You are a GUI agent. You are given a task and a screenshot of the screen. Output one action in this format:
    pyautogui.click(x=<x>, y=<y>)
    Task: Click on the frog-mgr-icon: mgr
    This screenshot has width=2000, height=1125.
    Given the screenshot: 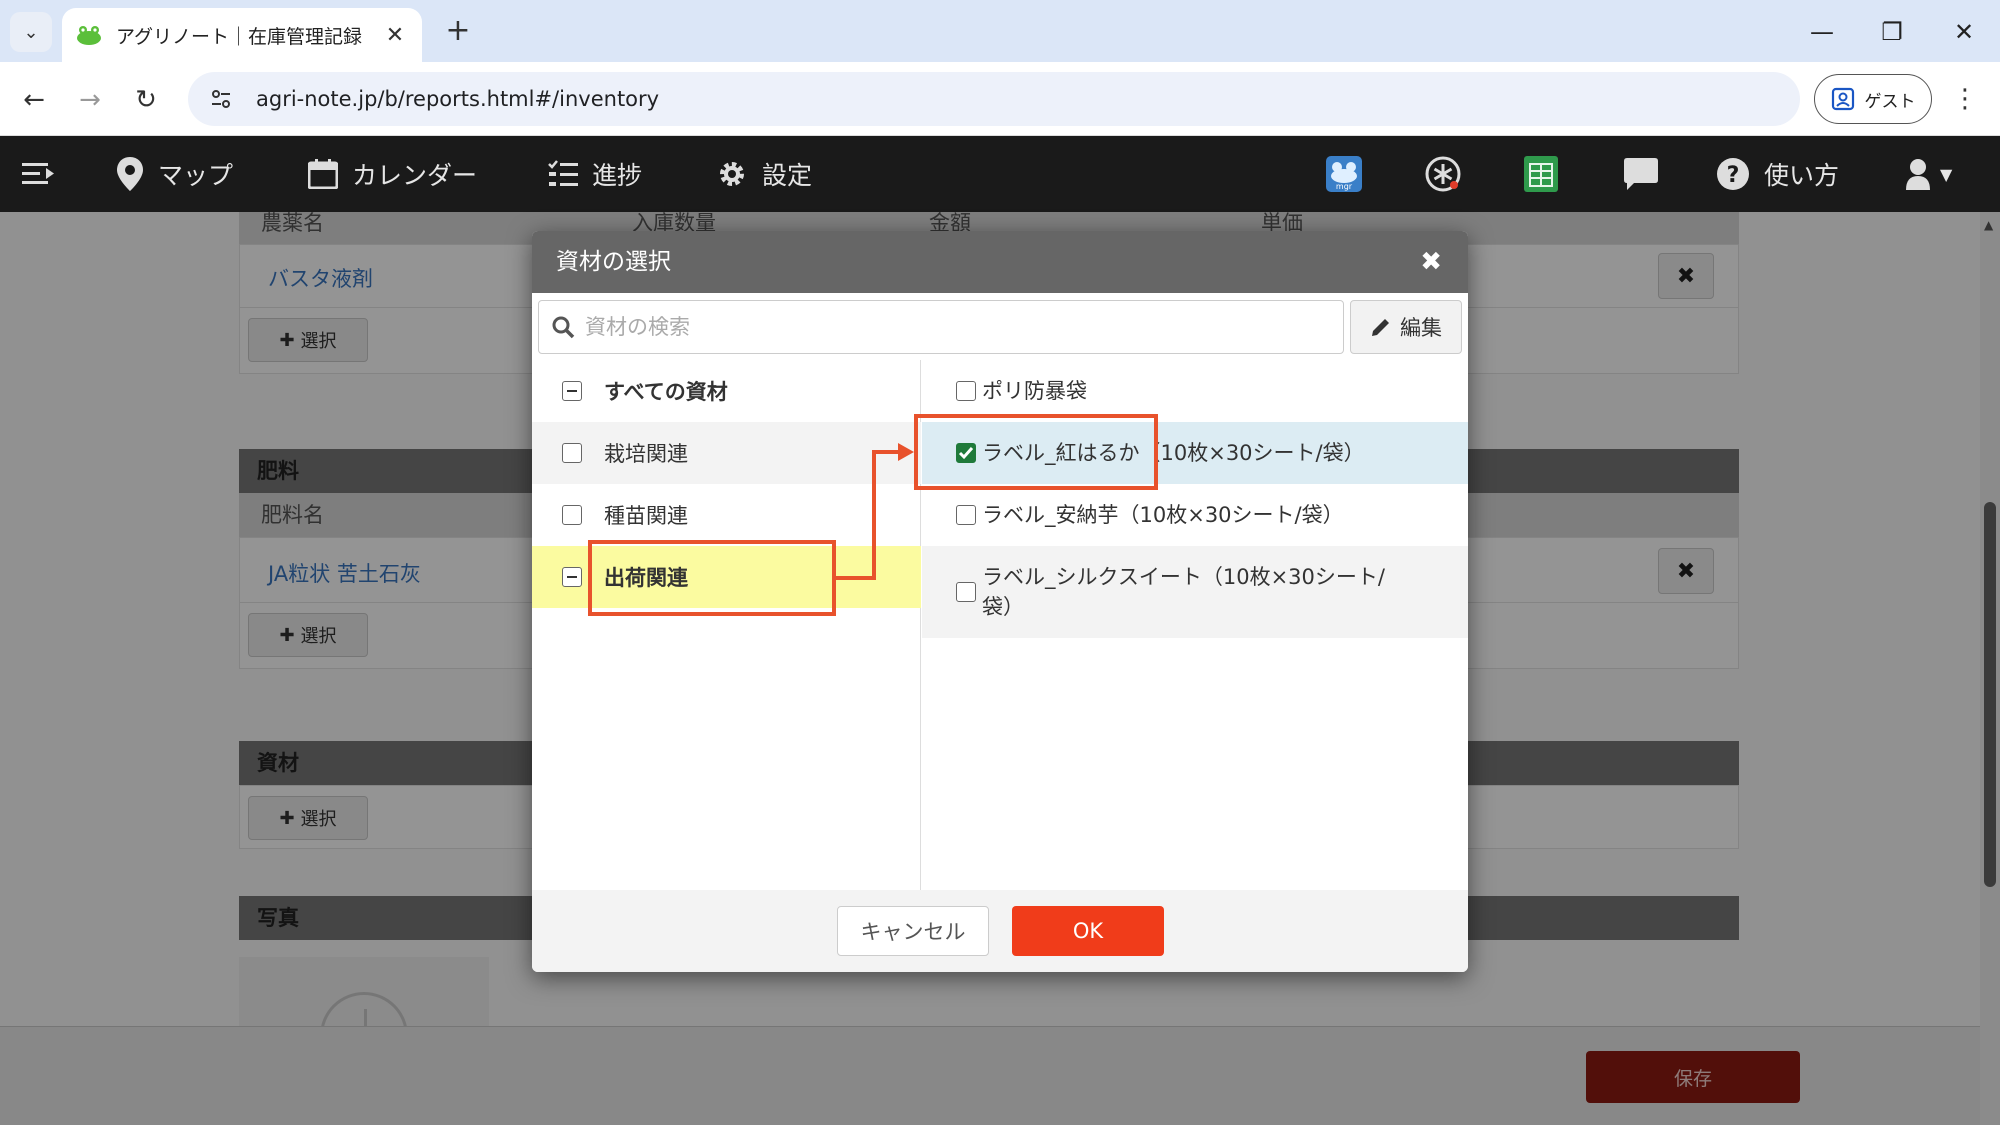 What is the action you would take?
    pyautogui.click(x=1344, y=174)
    